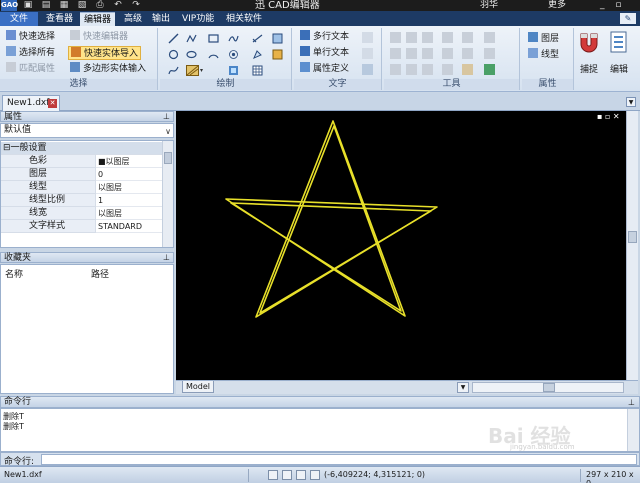 The image size is (640, 483). I want to click on property-row: 线型 以图层, so click(82, 187).